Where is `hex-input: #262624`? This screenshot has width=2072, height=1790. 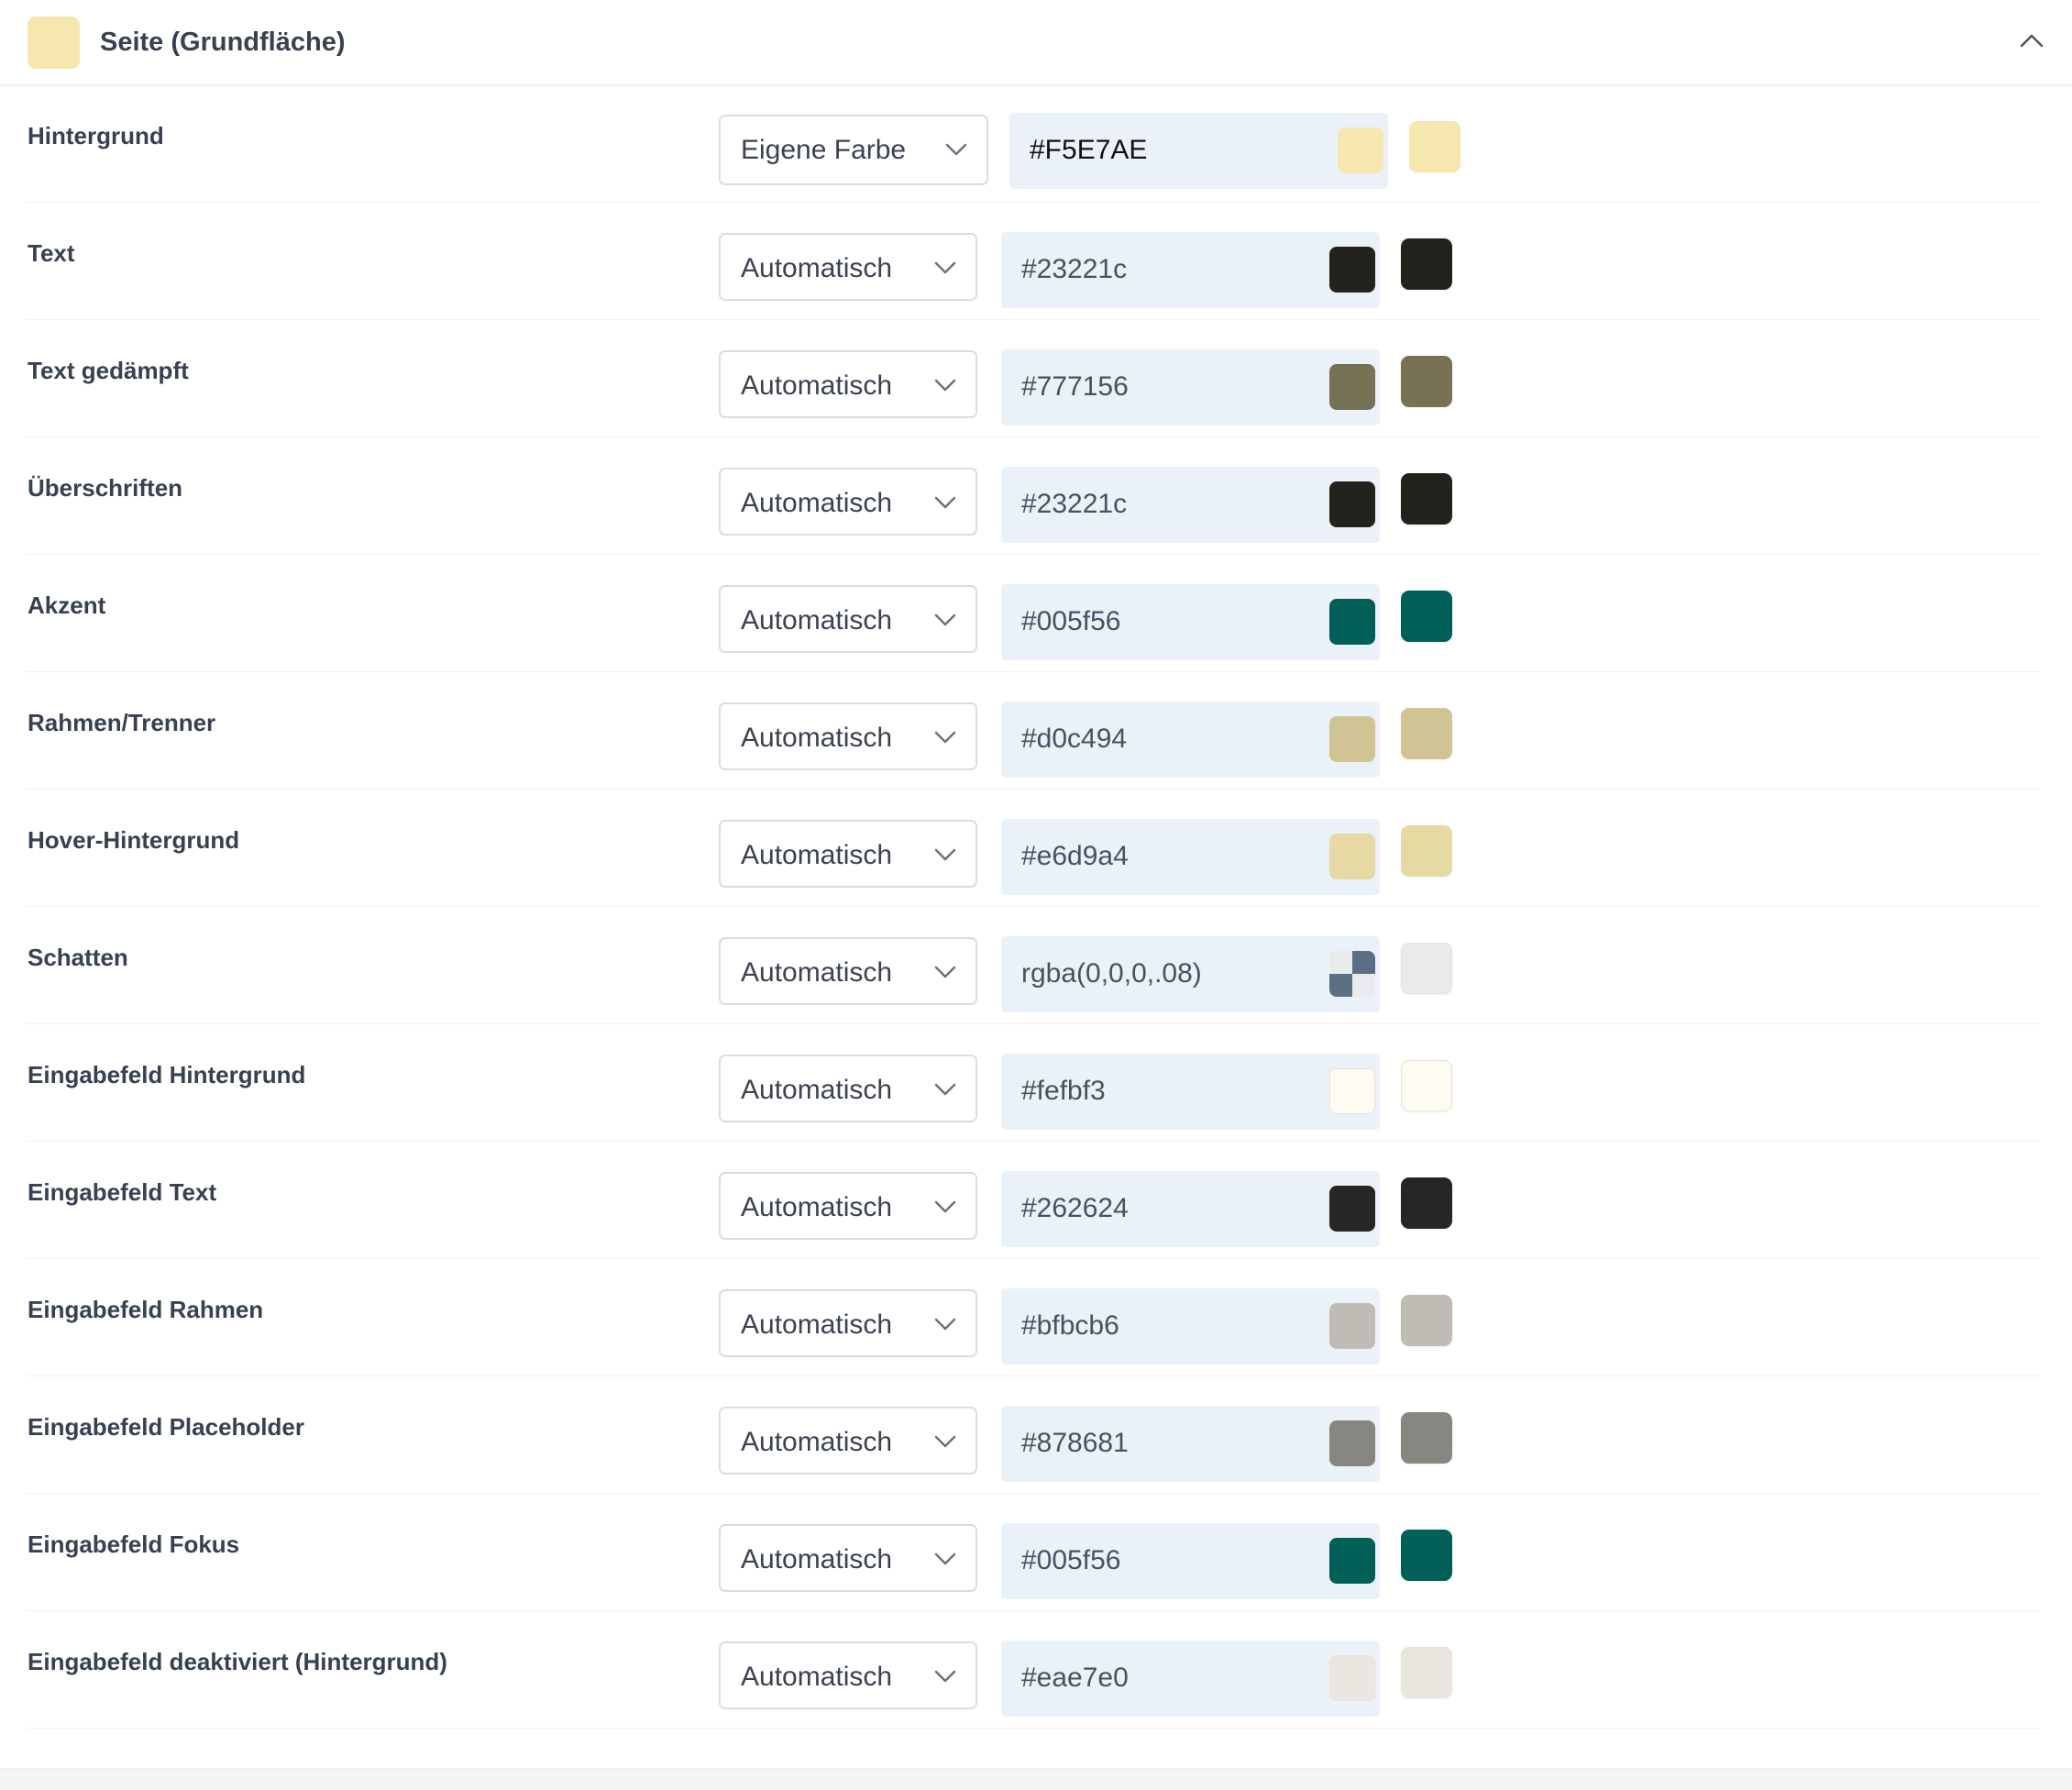
hex-input: #262624 is located at coordinates (1190, 1209).